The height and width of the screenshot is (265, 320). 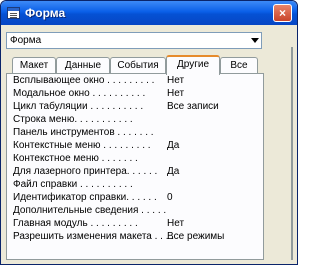 What do you see at coordinates (78, 106) in the screenshot?
I see `property-label: Цикл табуляции . . . . . . . . . .` at bounding box center [78, 106].